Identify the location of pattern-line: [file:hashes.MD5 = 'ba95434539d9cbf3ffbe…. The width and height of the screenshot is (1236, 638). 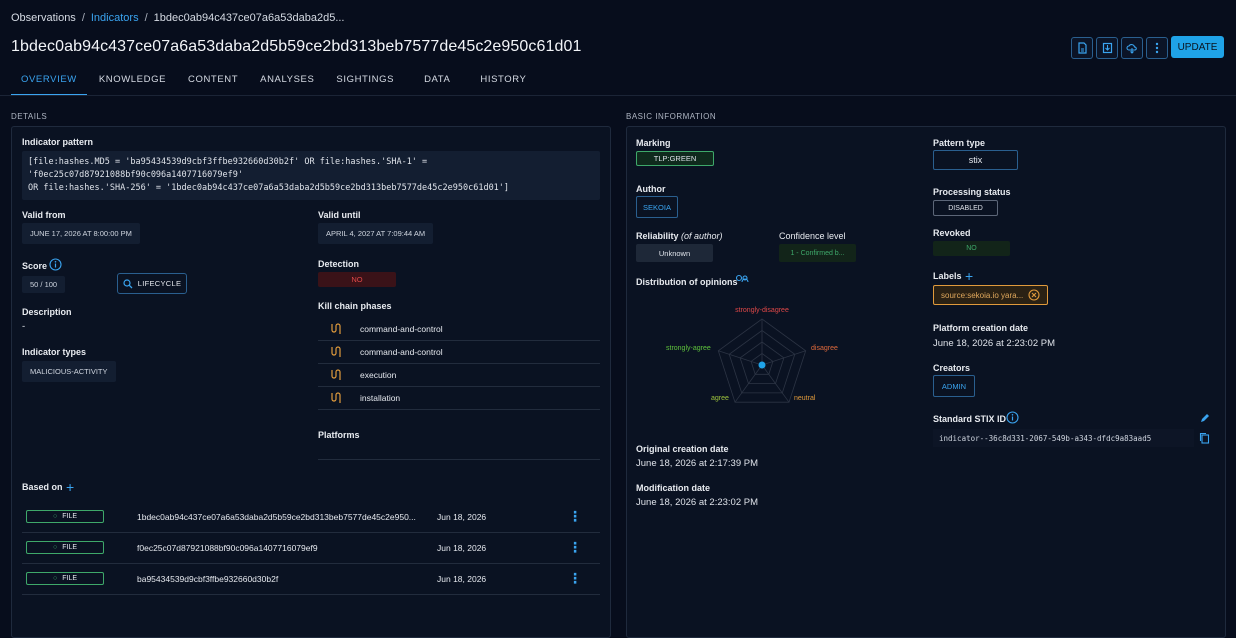
(228, 168).